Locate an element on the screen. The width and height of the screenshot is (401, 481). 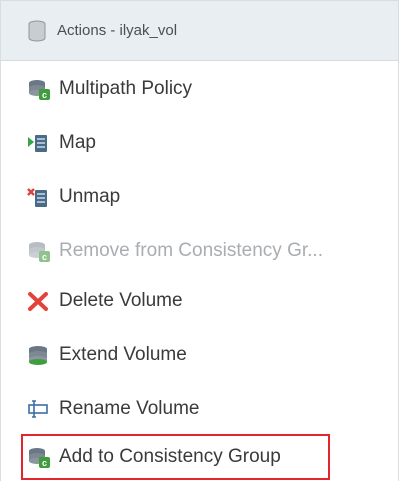
map-volume-icon is located at coordinates (38, 143).